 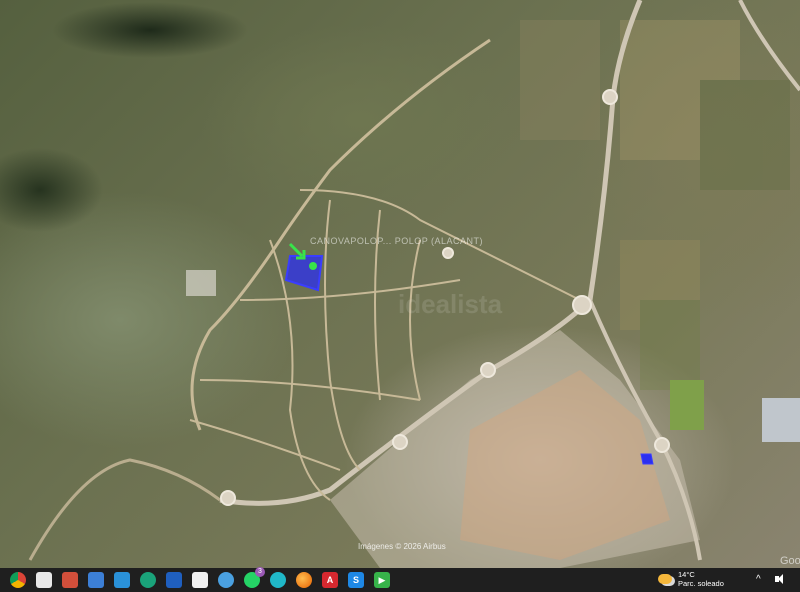 What do you see at coordinates (18, 580) in the screenshot?
I see `chrome-icon` at bounding box center [18, 580].